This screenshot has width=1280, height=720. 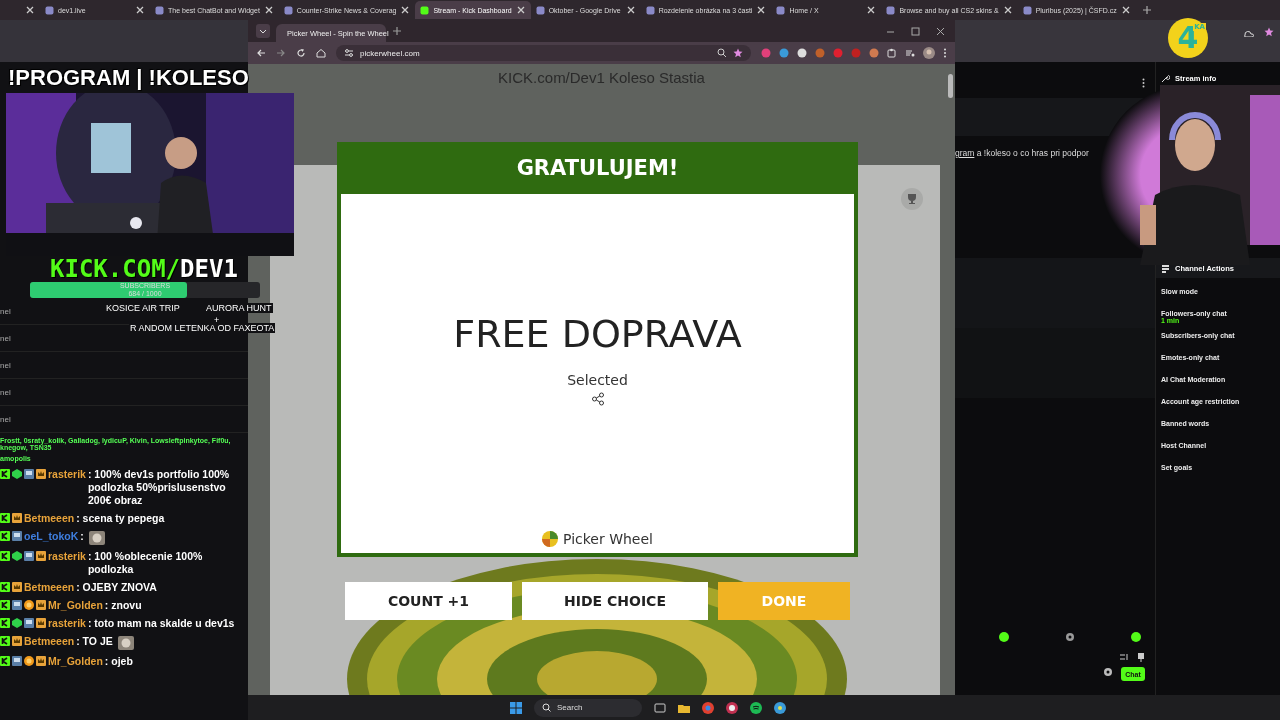 What do you see at coordinates (601, 78) in the screenshot?
I see `page-title: KICK.com/Dev1 Koleso Stastia` at bounding box center [601, 78].